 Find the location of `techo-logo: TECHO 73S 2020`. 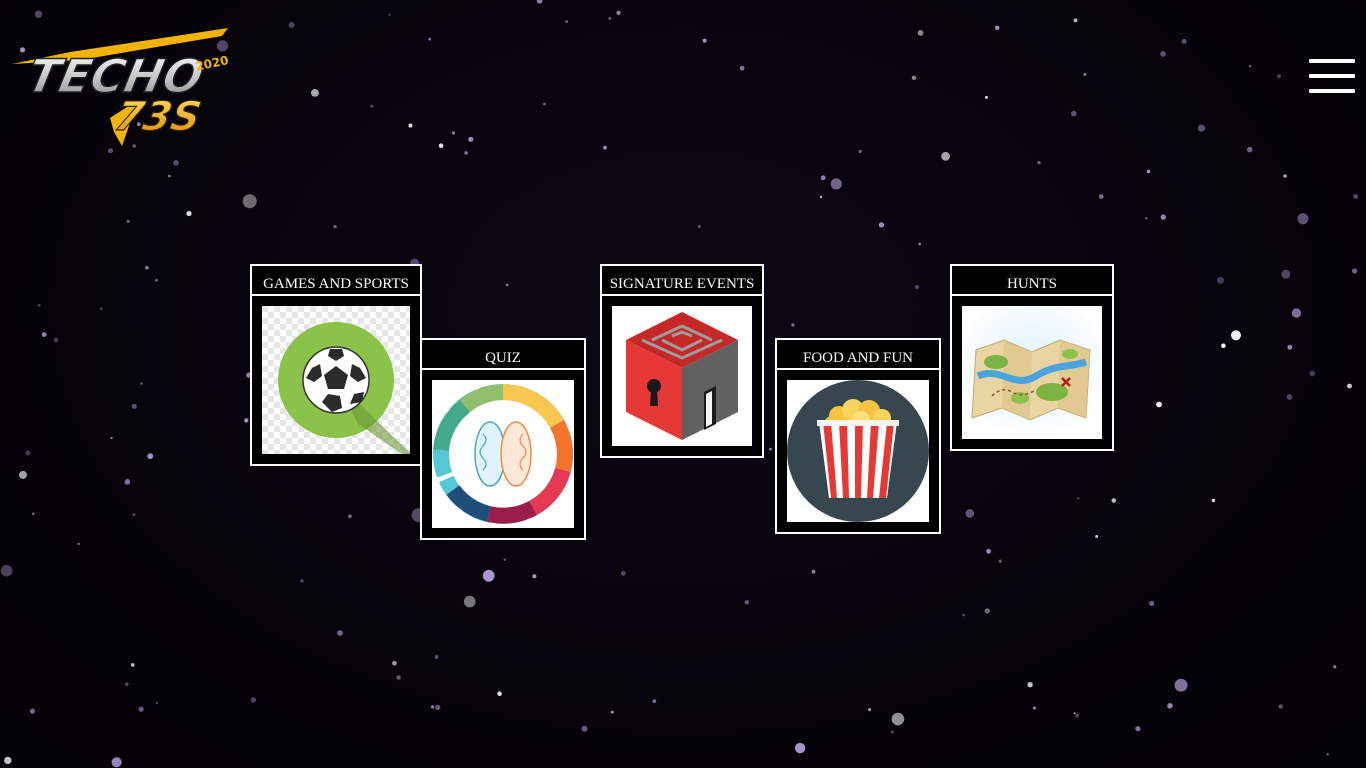

techo-logo: TECHO 73S 2020 is located at coordinates (125, 87).